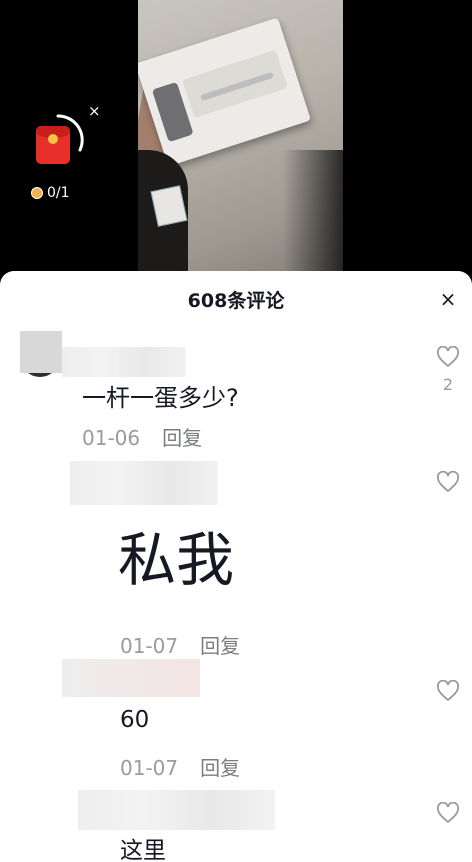 The image size is (472, 862). I want to click on video-product-pen, so click(237, 86).